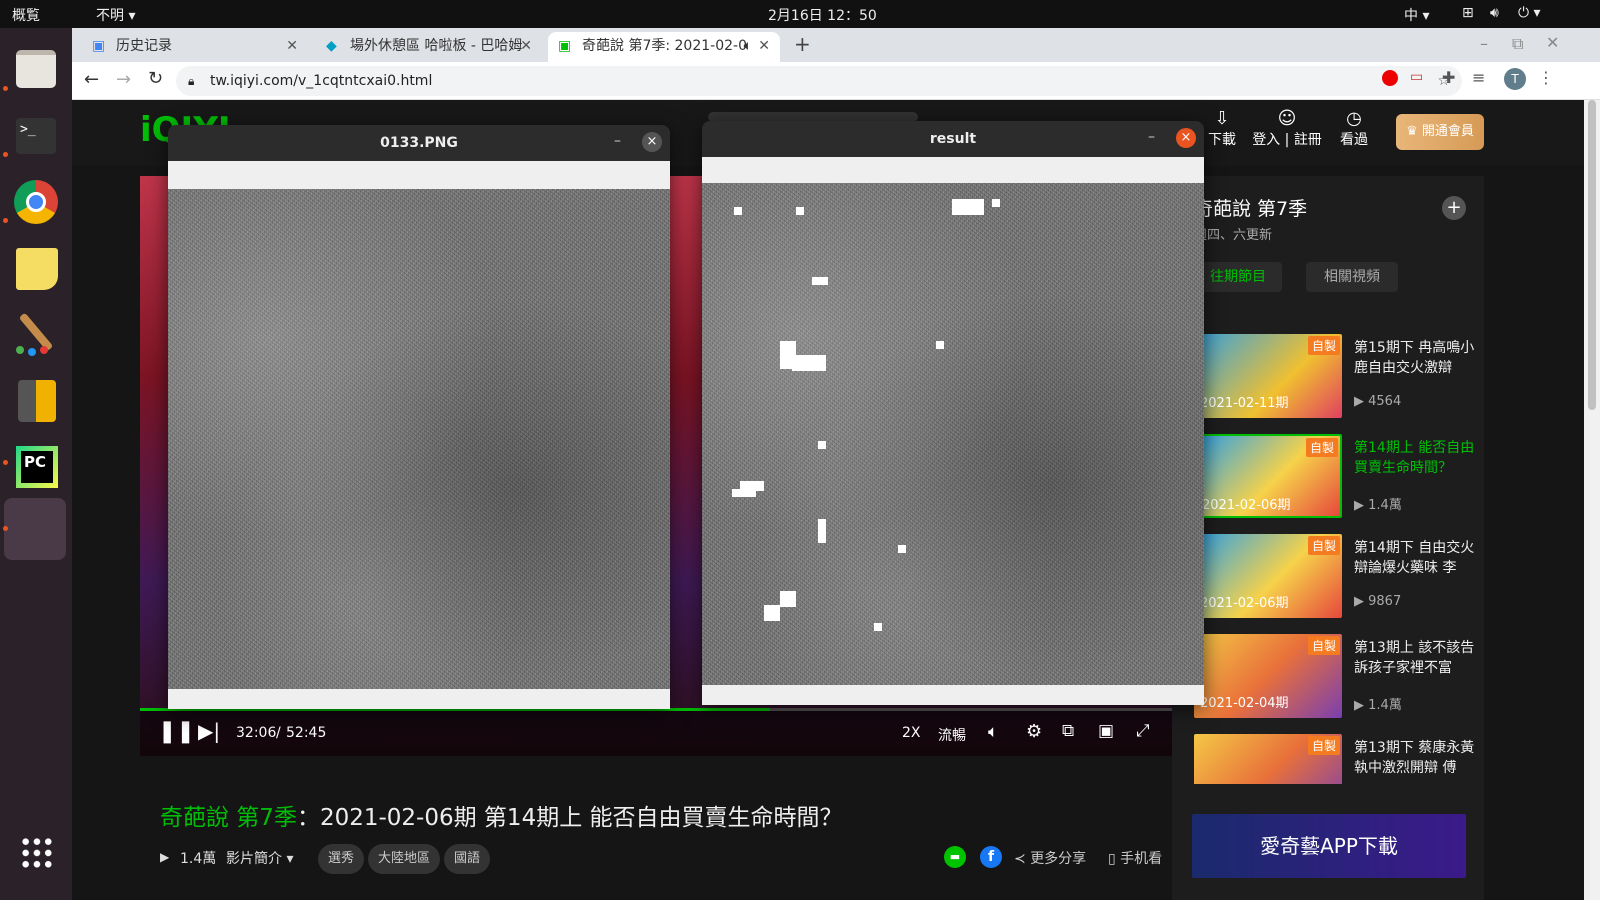 The width and height of the screenshot is (1600, 900). Describe the element at coordinates (1515, 79) in the screenshot. I see `profile-avatar: T` at that location.